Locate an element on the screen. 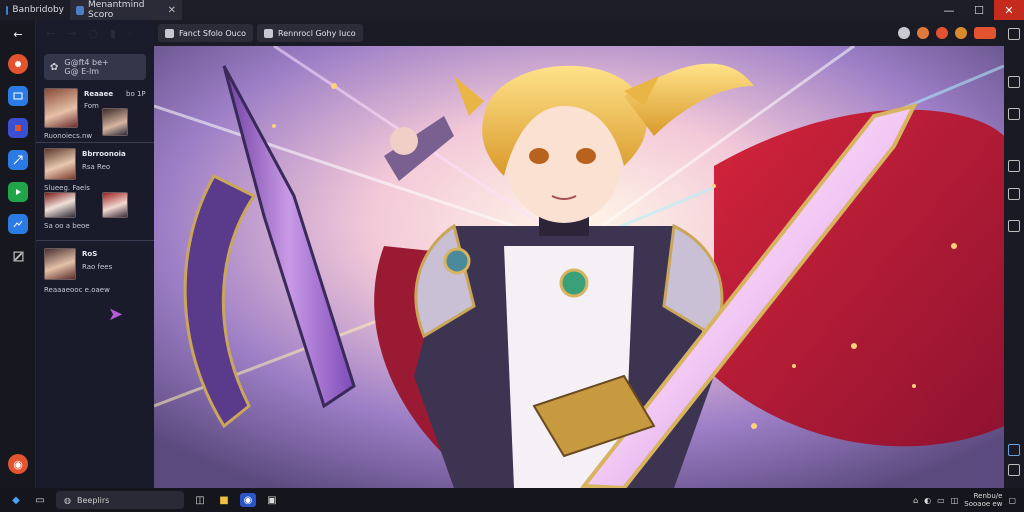 The height and width of the screenshot is (512, 1024). window-controls: — ☐ ✕ is located at coordinates (979, 10).